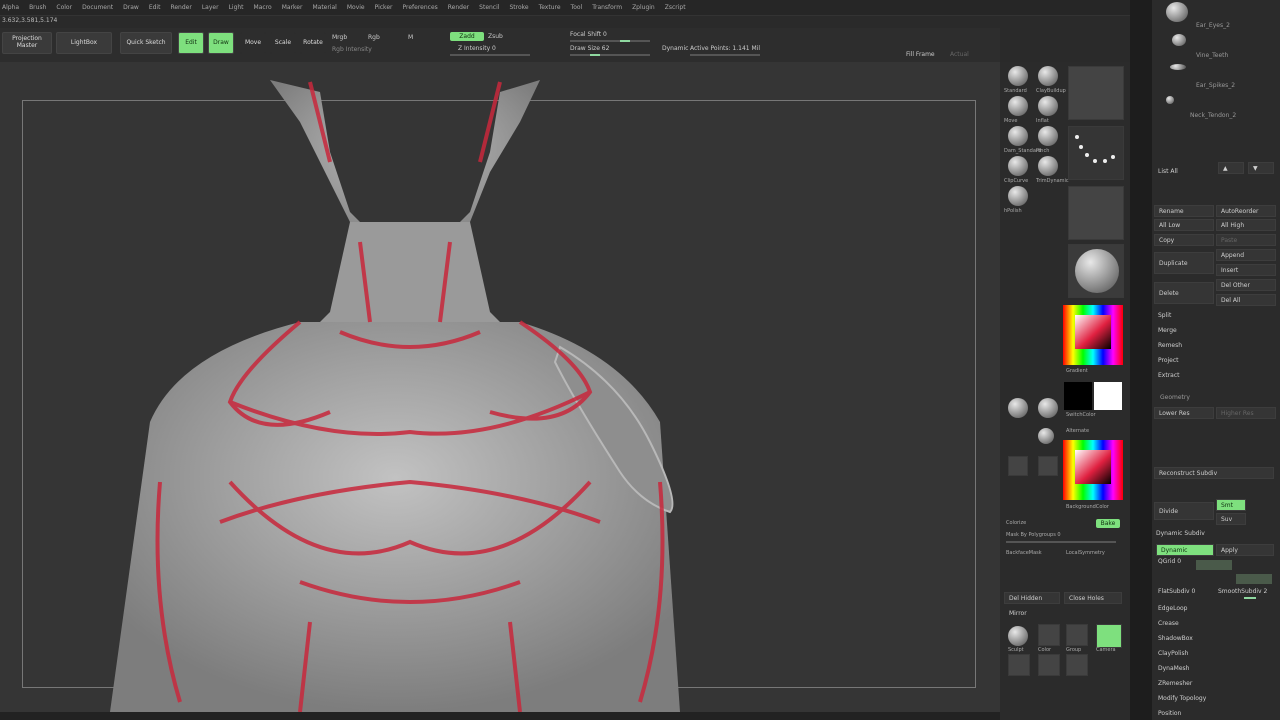  Describe the element at coordinates (518, 7) in the screenshot. I see `menu-item: Stroke` at that location.